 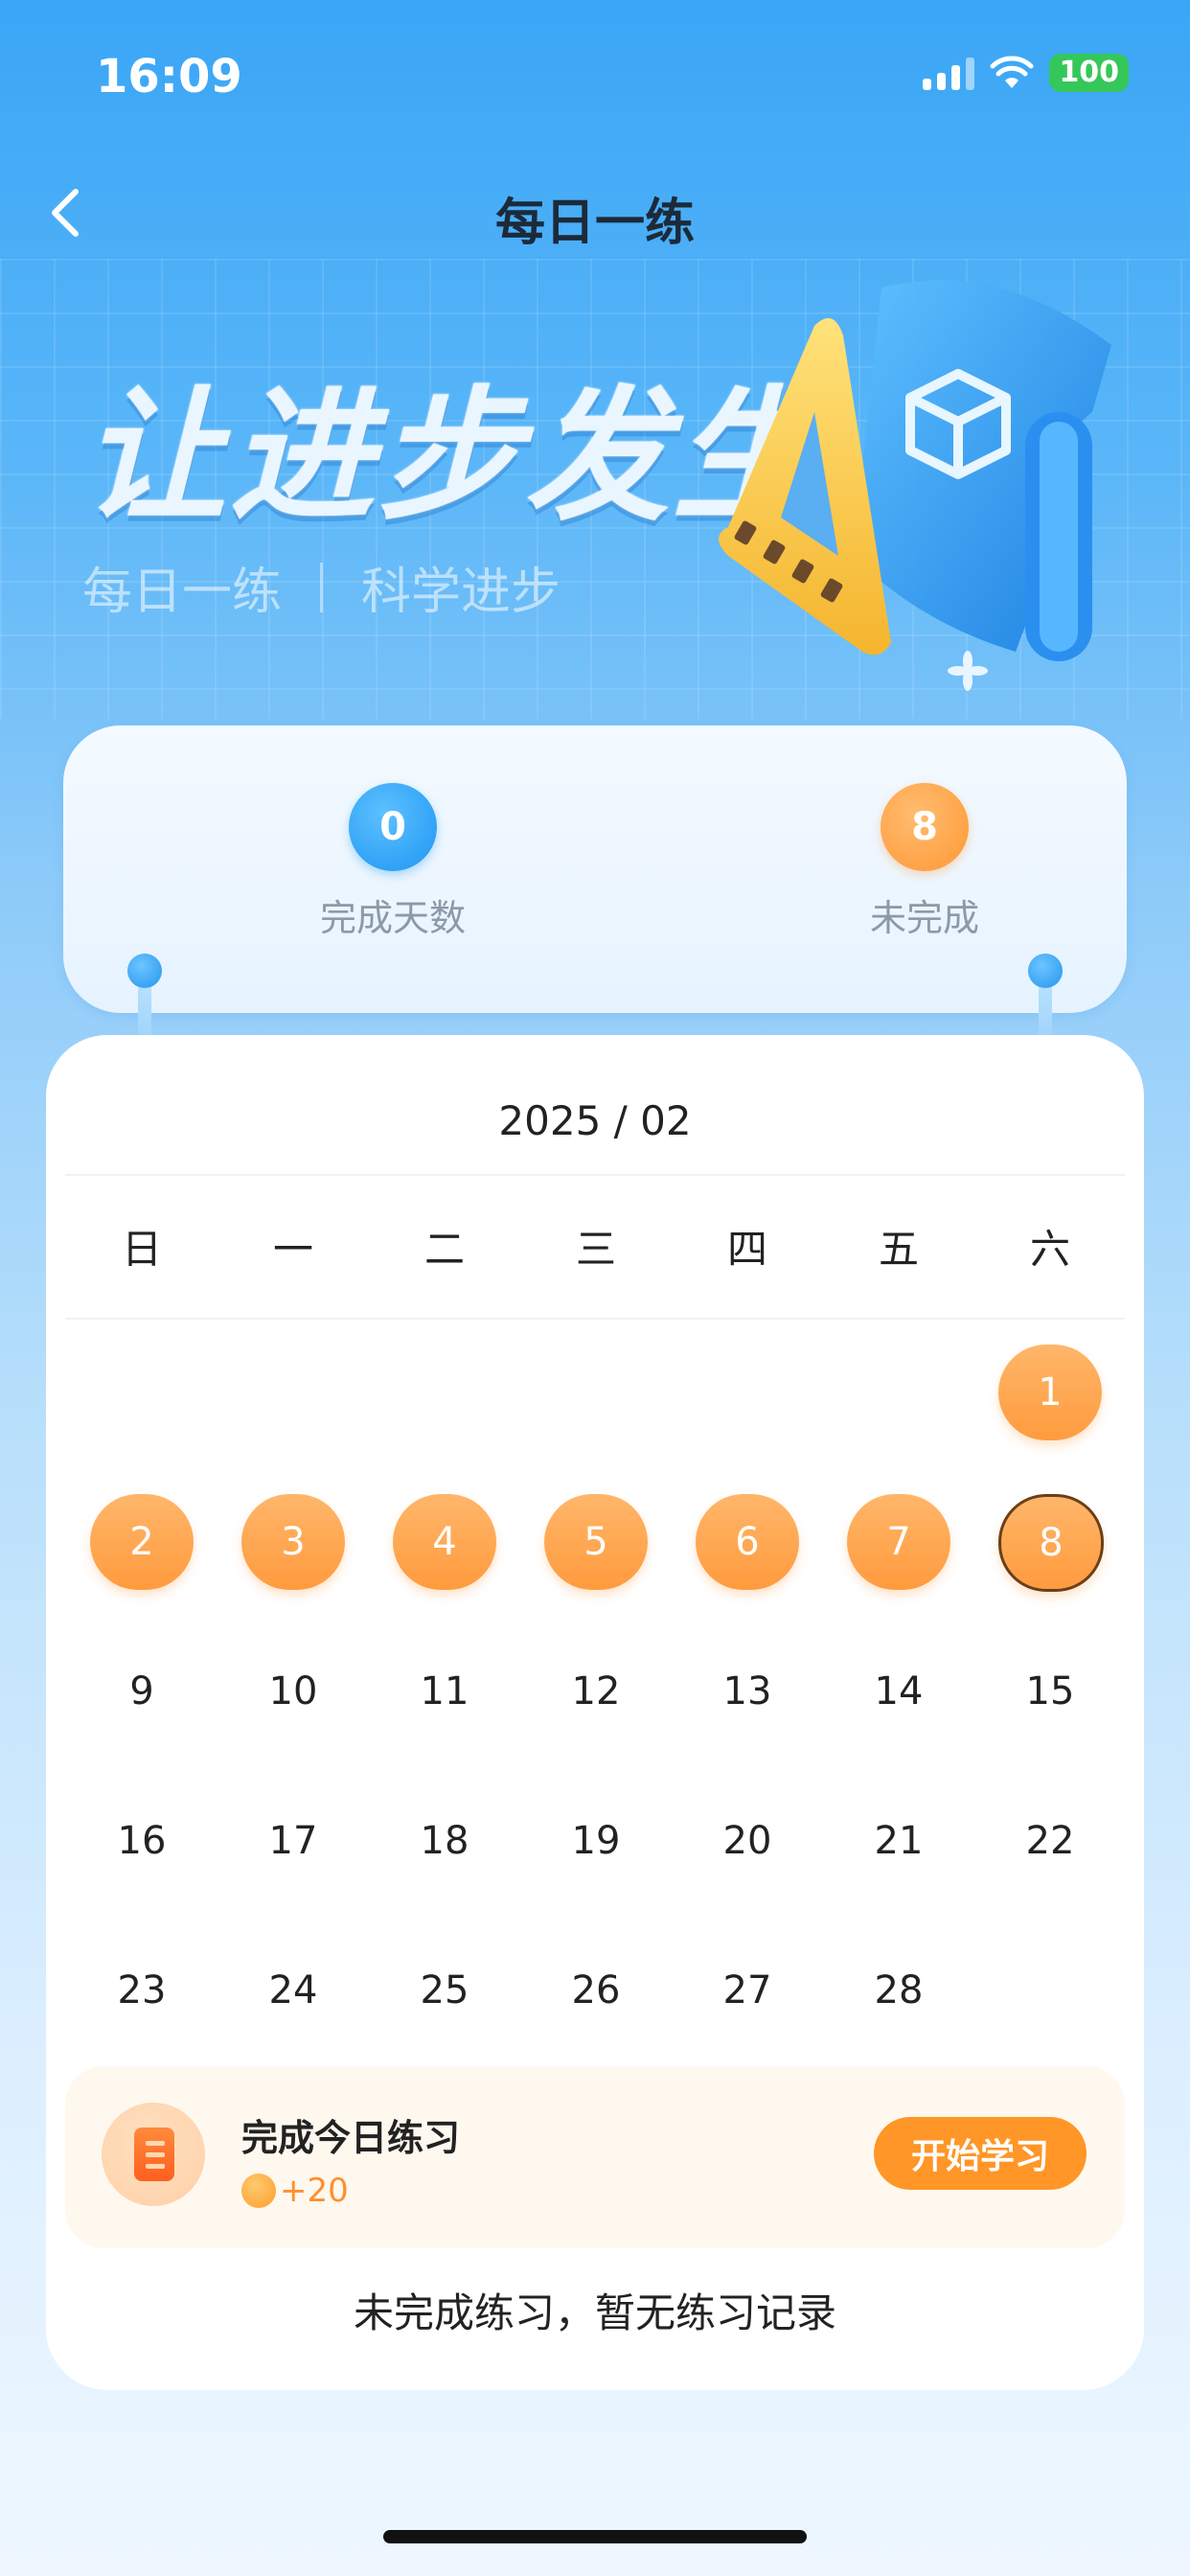 I want to click on calendar-day-13: 13, so click(x=747, y=1691).